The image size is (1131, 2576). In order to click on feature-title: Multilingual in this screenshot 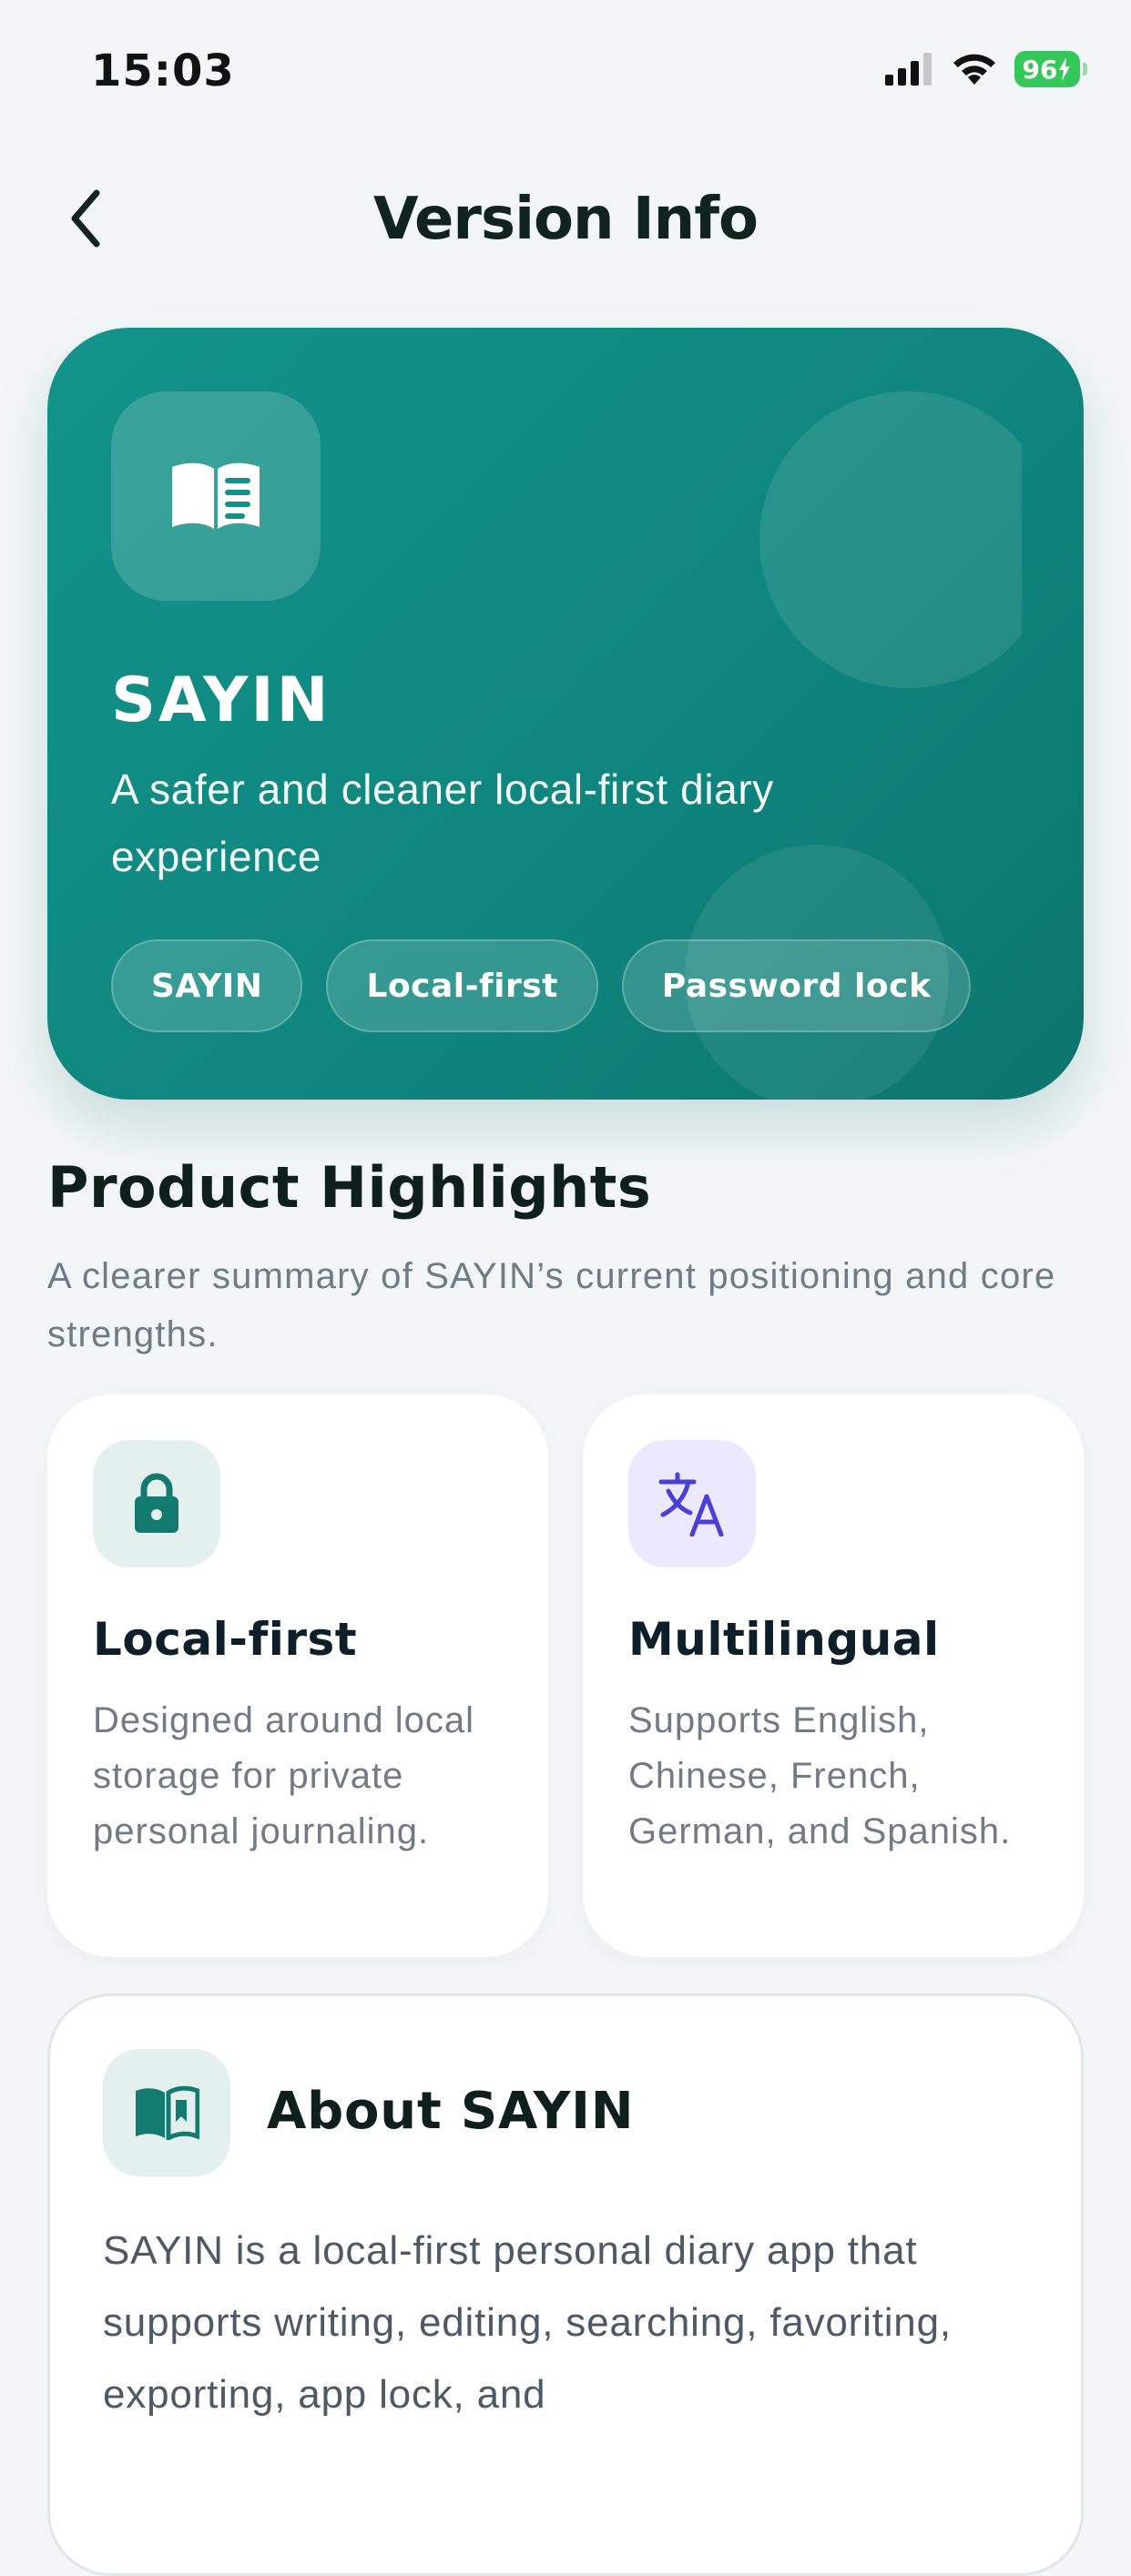, I will do `click(784, 1639)`.